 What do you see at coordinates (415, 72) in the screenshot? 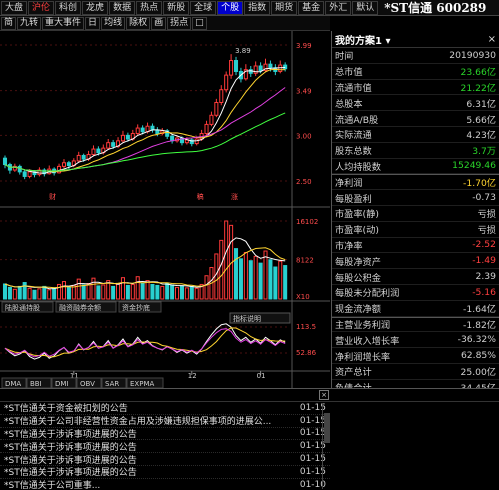
I see `metric-row: 总市值 23.66亿` at bounding box center [415, 72].